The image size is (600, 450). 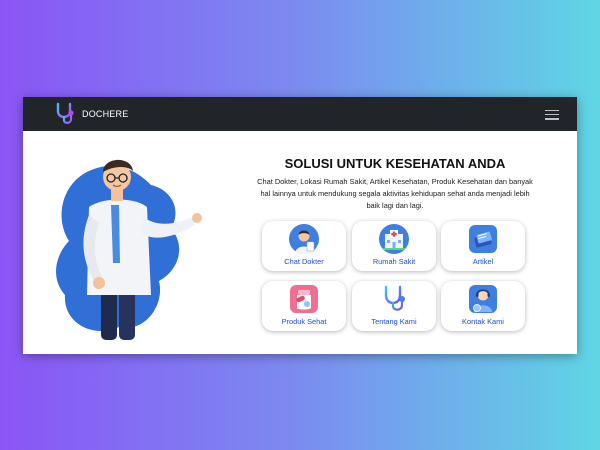 I want to click on service-label-tentang-kami: Tentang Kami, so click(x=394, y=321).